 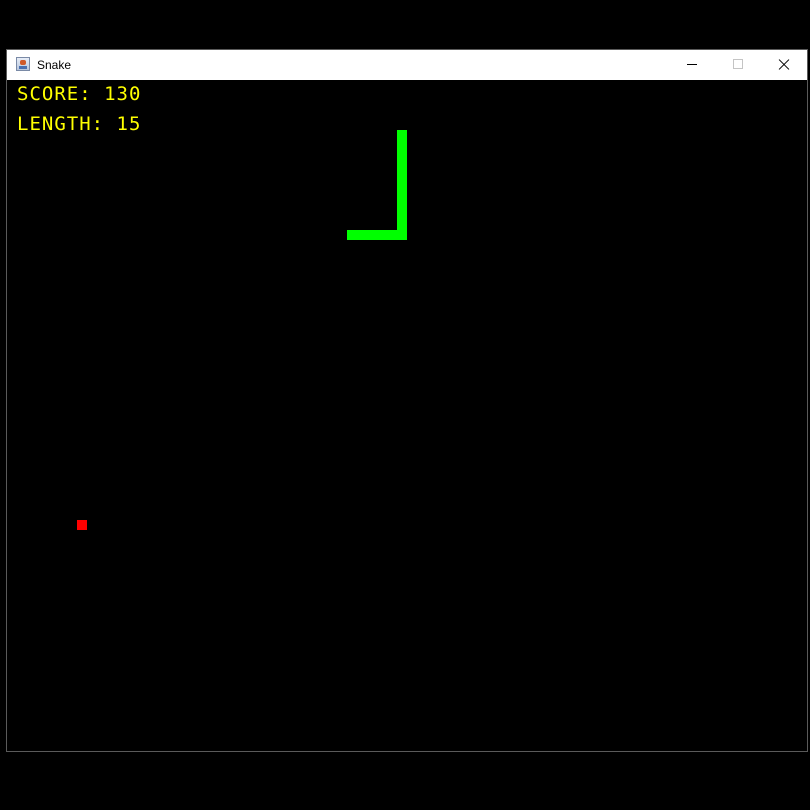 I want to click on java-app-icon, so click(x=23, y=64).